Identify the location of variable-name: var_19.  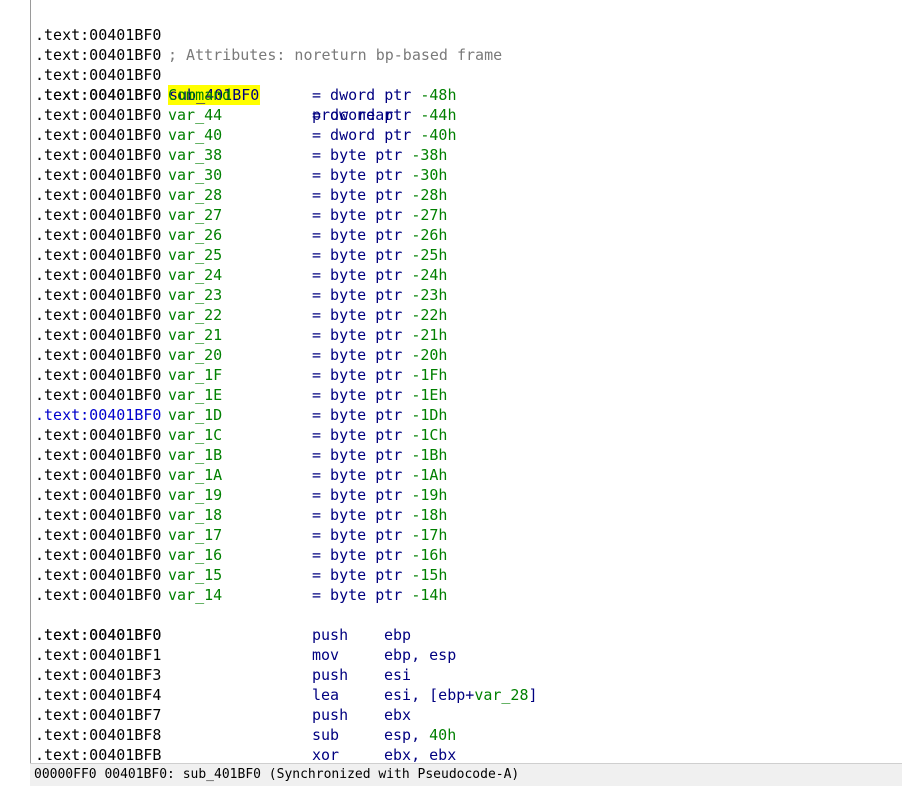
(195, 495).